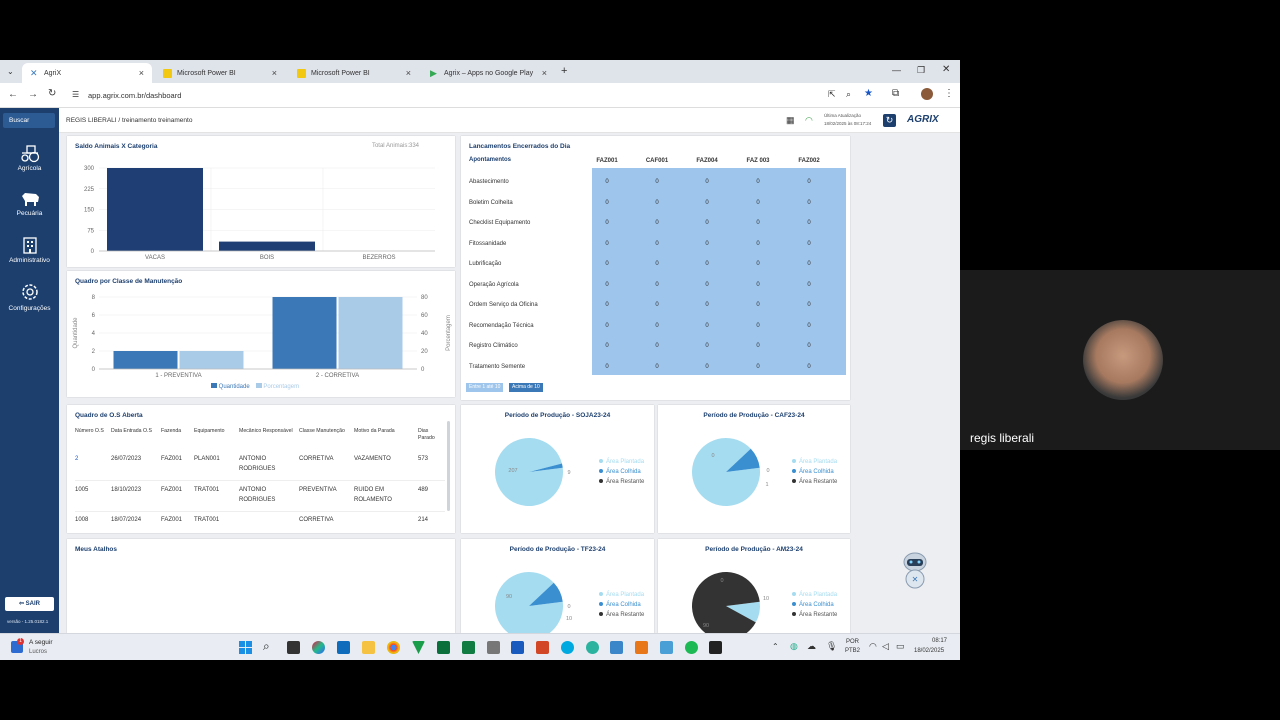 Image resolution: width=1280 pixels, height=720 pixels. I want to click on skype-icon, so click(567, 647).